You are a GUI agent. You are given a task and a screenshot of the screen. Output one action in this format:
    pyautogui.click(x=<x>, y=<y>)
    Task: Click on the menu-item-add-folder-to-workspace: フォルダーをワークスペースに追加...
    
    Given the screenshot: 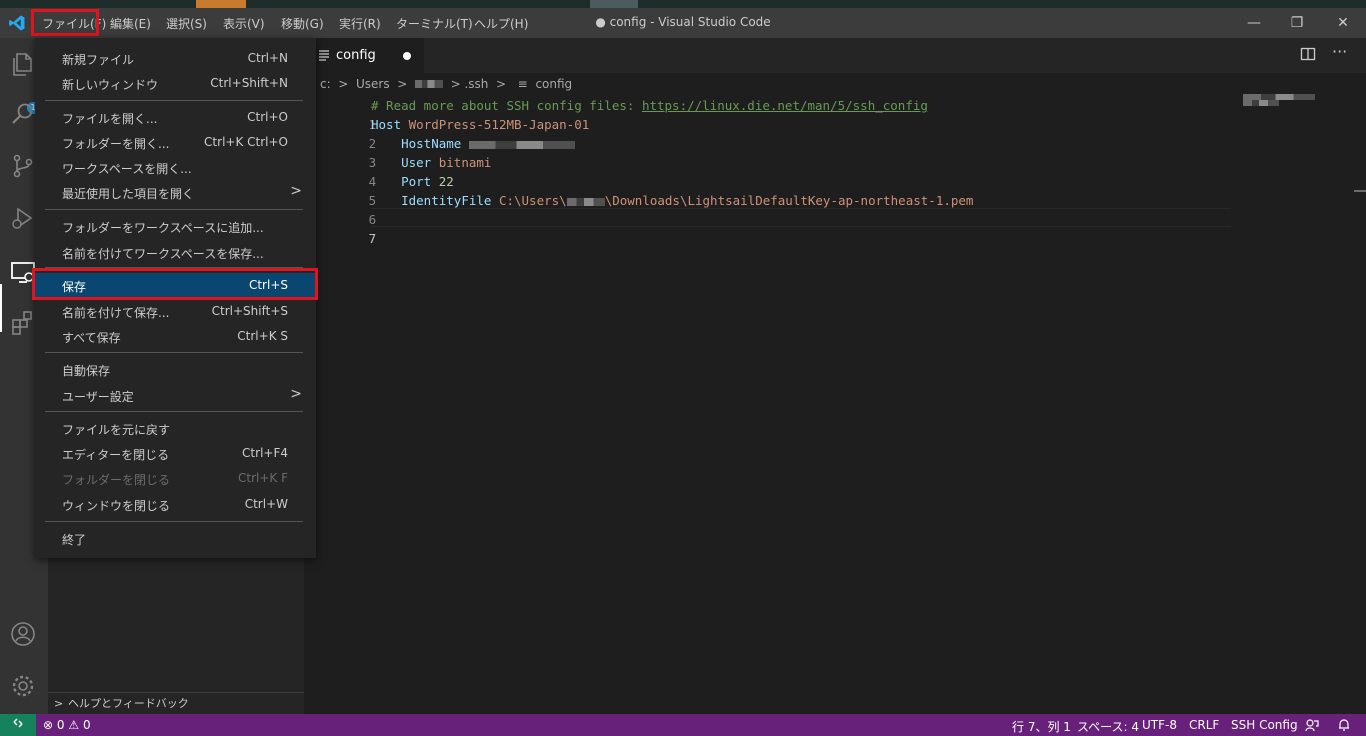 What is the action you would take?
    pyautogui.click(x=175, y=226)
    